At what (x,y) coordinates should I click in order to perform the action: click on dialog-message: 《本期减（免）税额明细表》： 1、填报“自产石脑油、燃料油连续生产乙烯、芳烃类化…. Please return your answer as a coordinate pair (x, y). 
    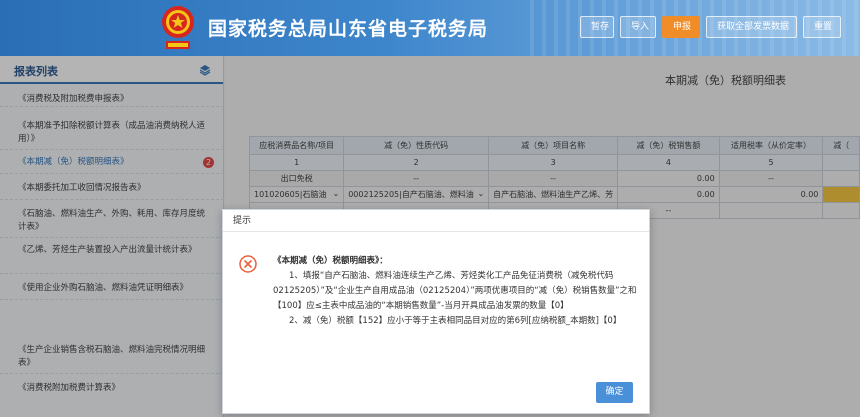
    Looking at the image, I should click on (455, 291).